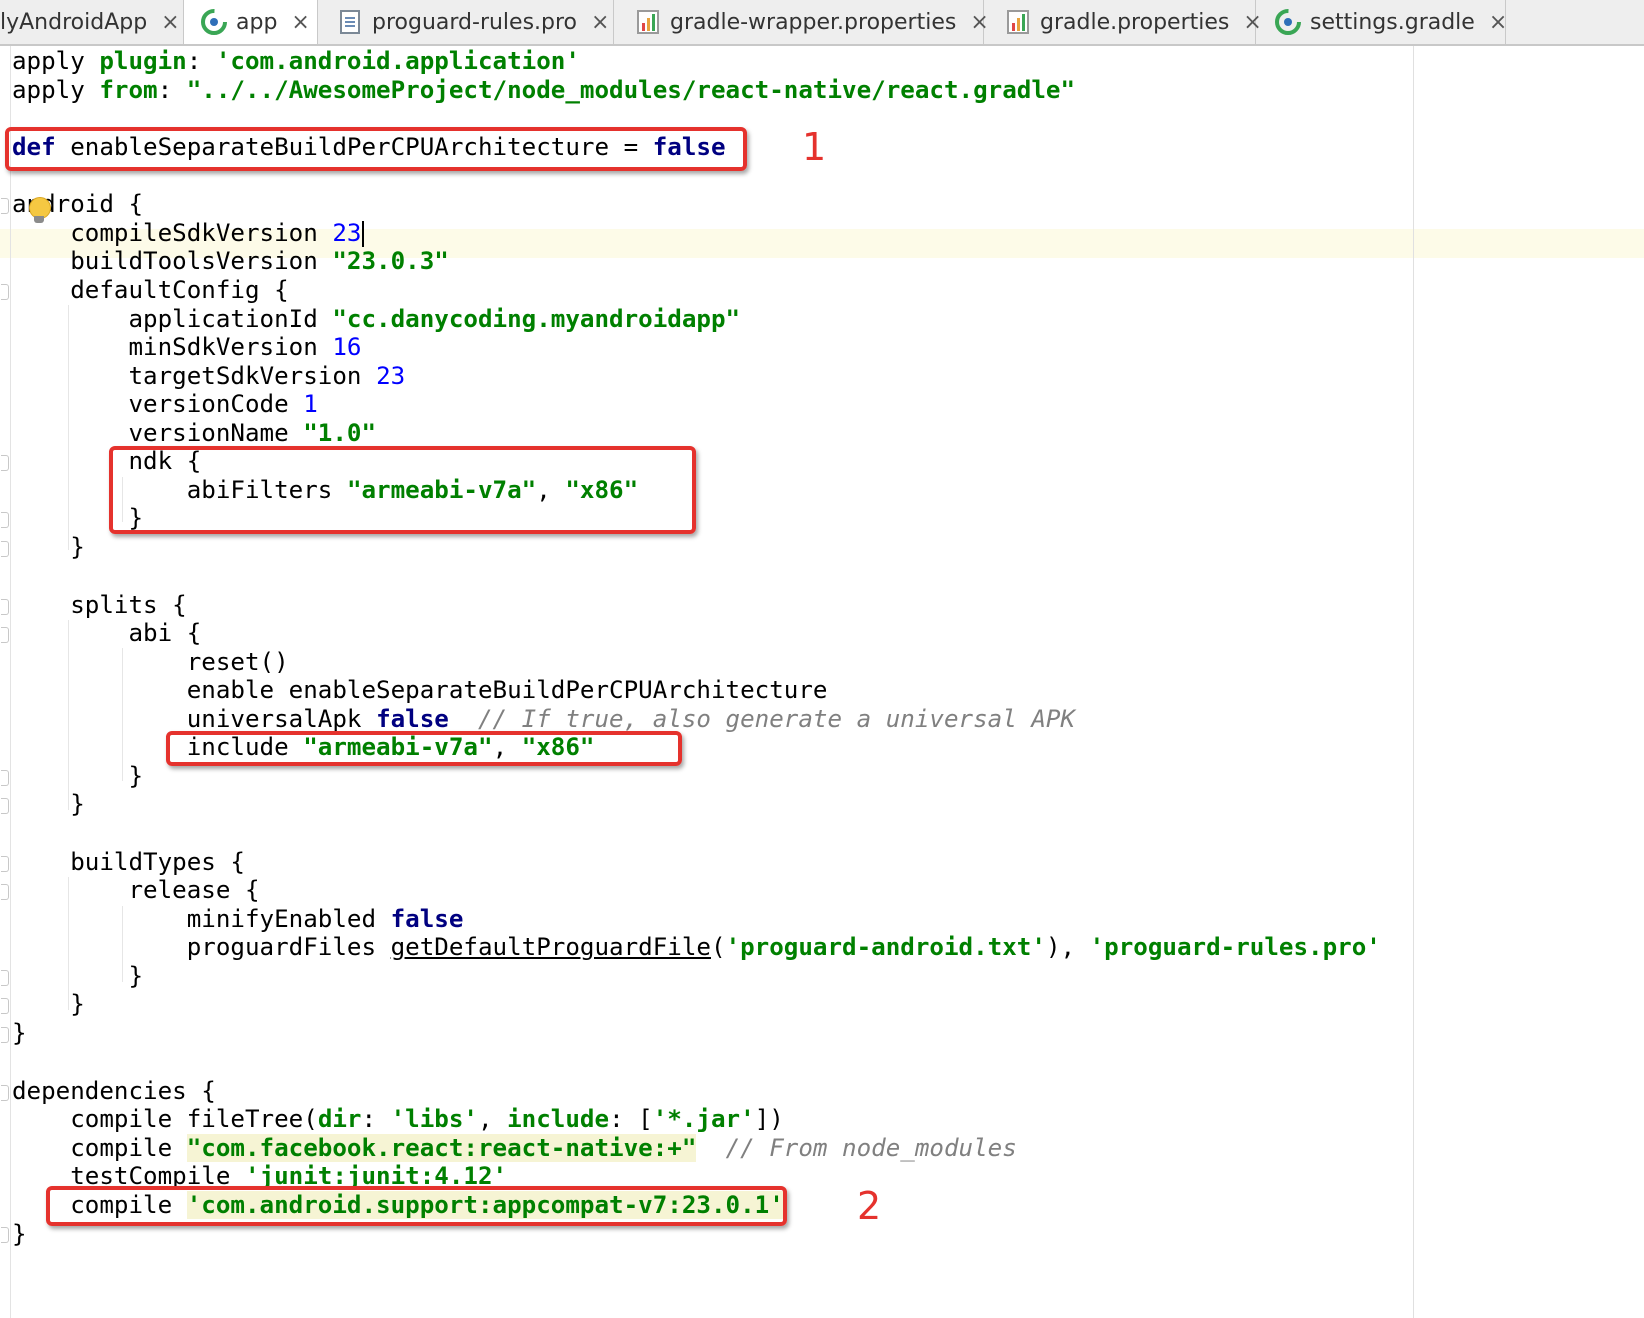 This screenshot has width=1644, height=1318. I want to click on annotation-box-ndk, so click(402, 490).